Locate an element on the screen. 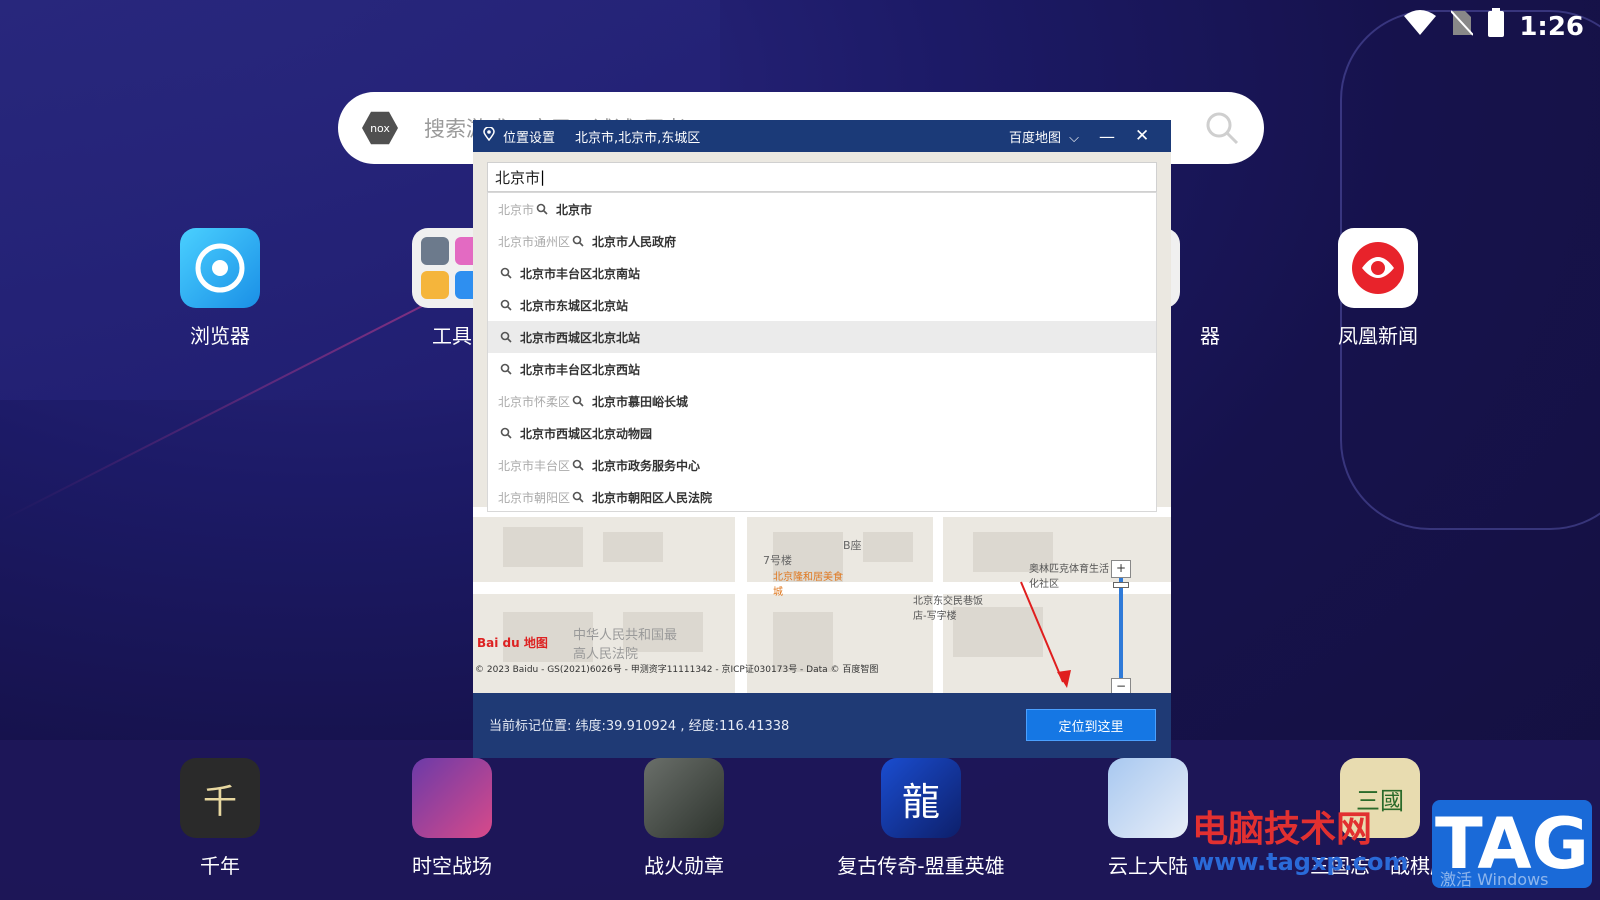 This screenshot has width=1600, height=900. zoom-out-button: − is located at coordinates (1121, 685).